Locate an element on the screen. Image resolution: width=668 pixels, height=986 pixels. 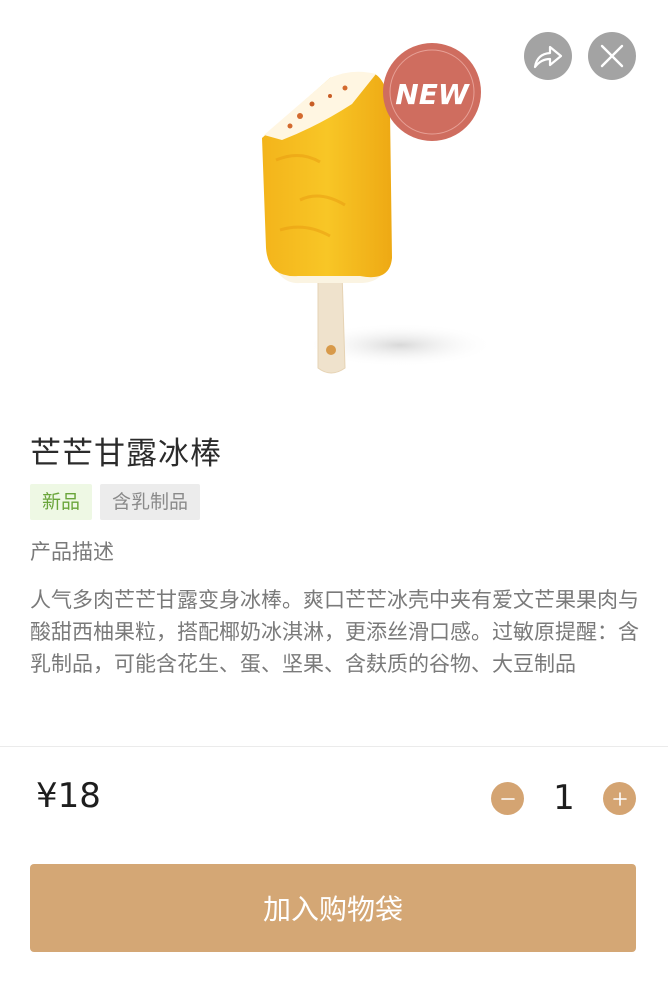
tag-dairy: 含乳制品 is located at coordinates (150, 502).